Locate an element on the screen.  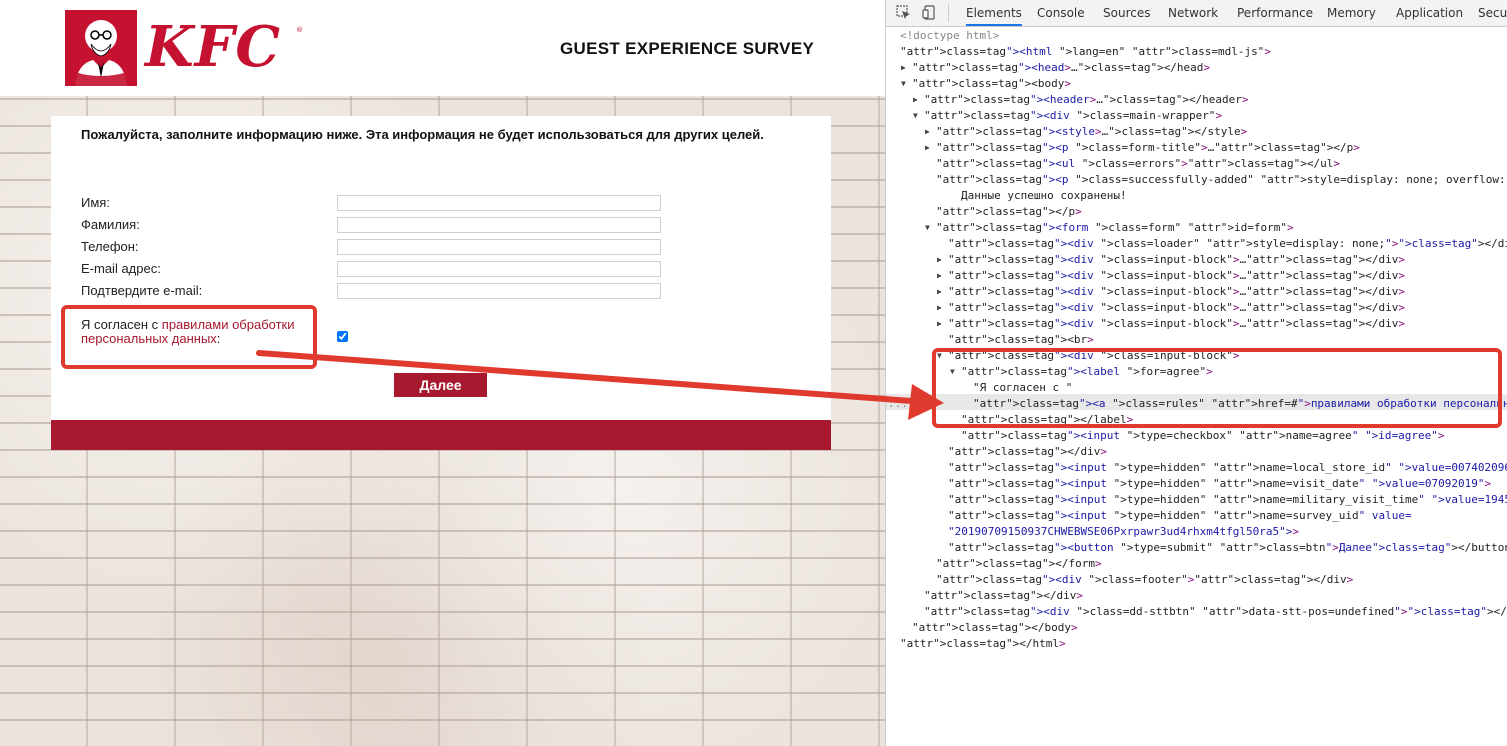
tab-security: Secur is located at coordinates (1492, 13).